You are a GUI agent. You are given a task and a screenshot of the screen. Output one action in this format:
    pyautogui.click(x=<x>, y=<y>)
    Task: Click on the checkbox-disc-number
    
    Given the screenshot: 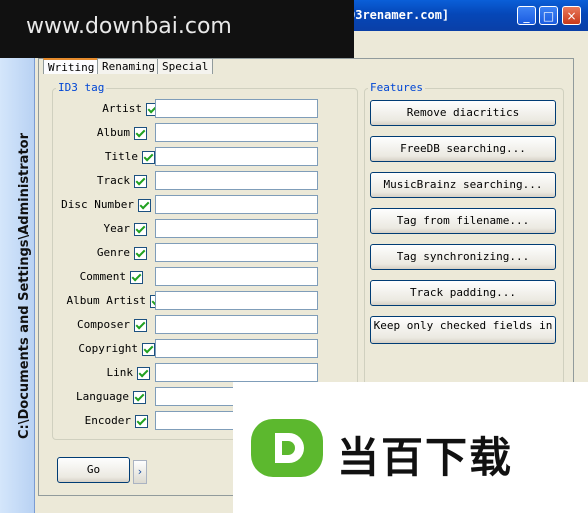 What is the action you would take?
    pyautogui.click(x=144, y=205)
    